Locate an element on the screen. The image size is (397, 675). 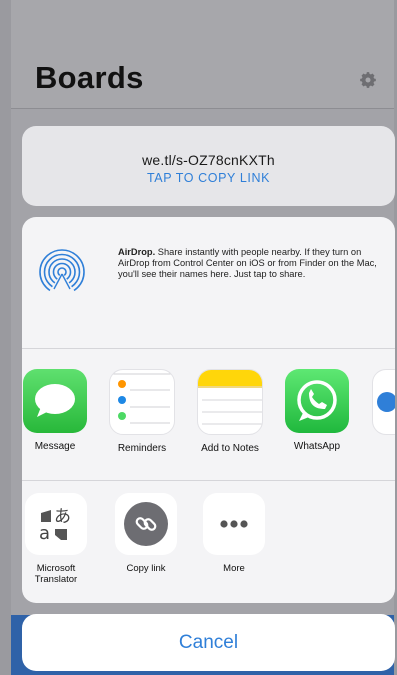
airdrop-title: AirDrop. is located at coordinates (137, 252).